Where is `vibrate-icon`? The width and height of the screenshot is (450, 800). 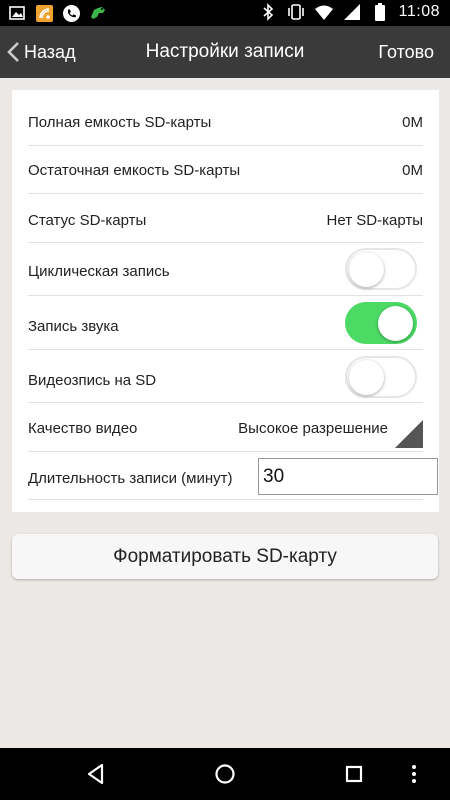
vibrate-icon is located at coordinates (296, 12).